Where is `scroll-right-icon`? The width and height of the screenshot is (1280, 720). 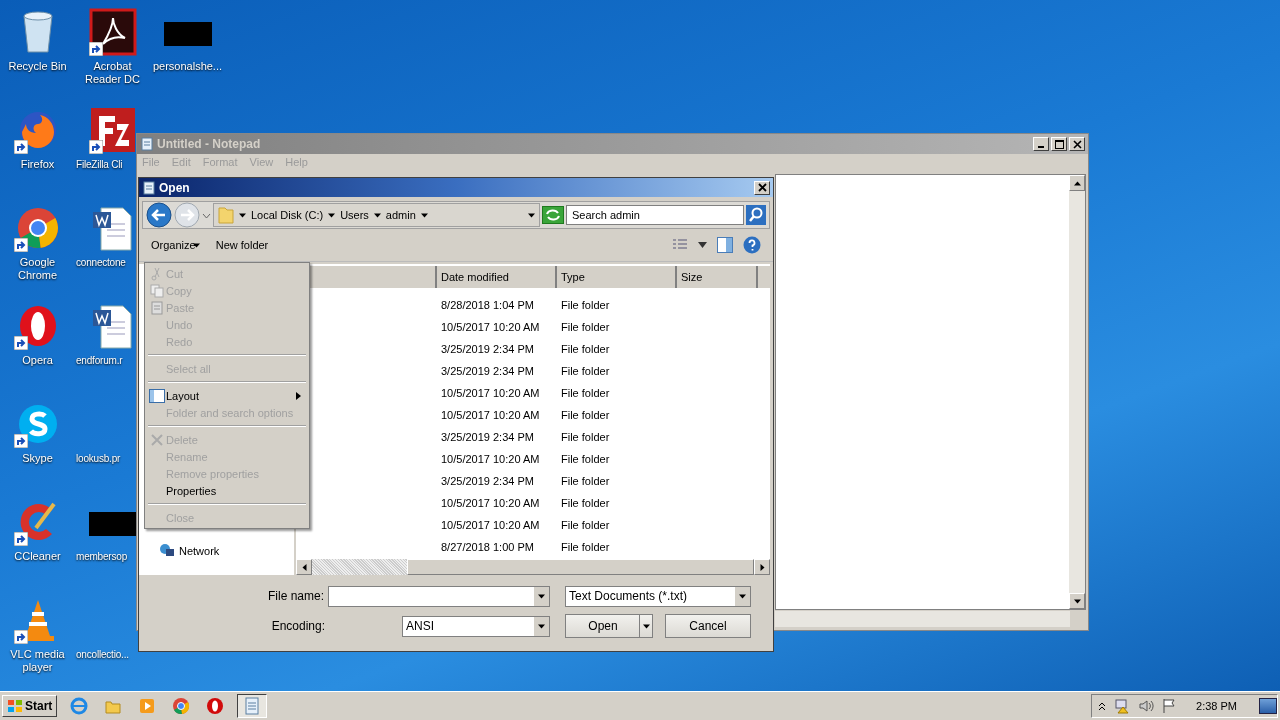 scroll-right-icon is located at coordinates (762, 567).